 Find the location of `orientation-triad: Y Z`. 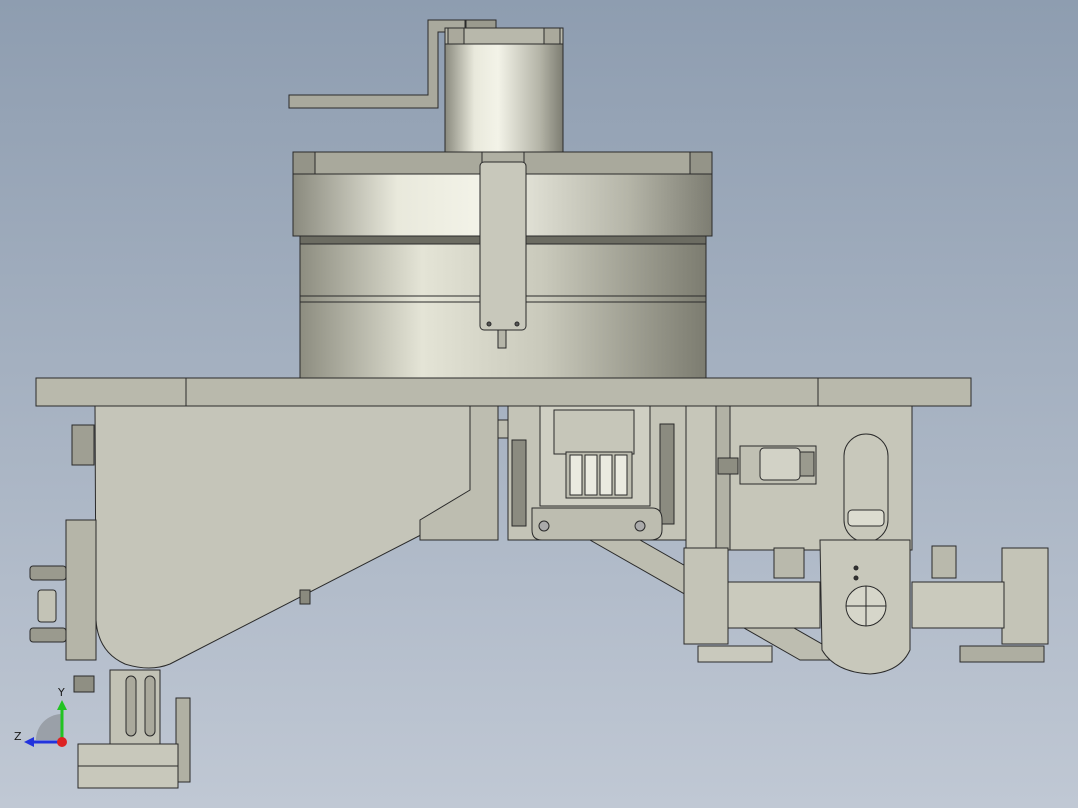

orientation-triad: Y Z is located at coordinates (49, 719).